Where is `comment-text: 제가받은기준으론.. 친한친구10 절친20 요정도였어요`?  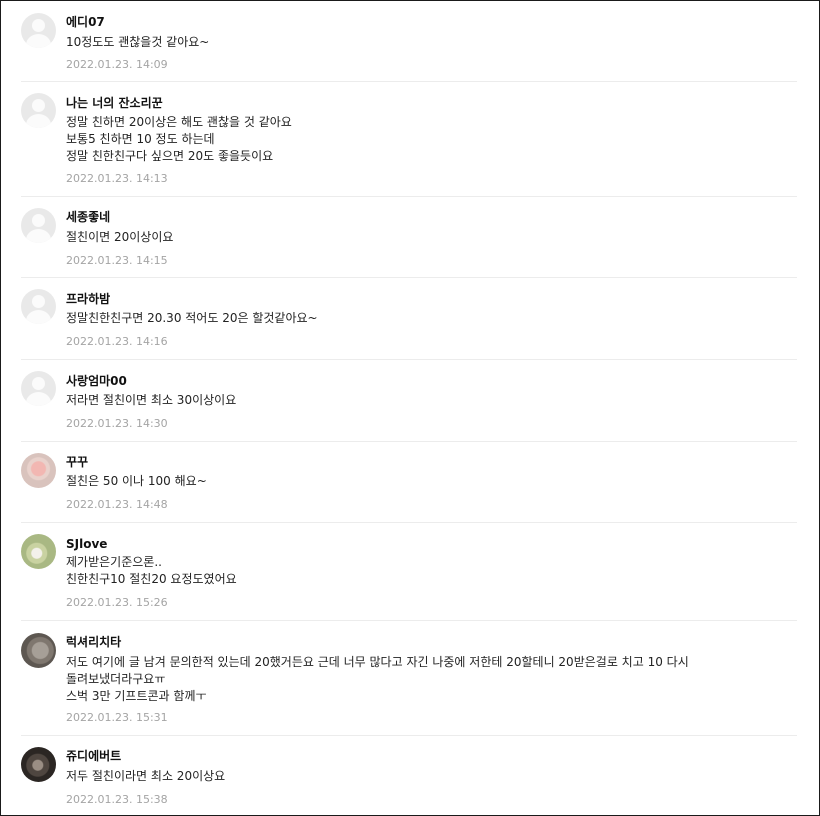
comment-text: 제가받은기준으론.. 친한친구10 절친20 요정도였어요 is located at coordinates (151, 570).